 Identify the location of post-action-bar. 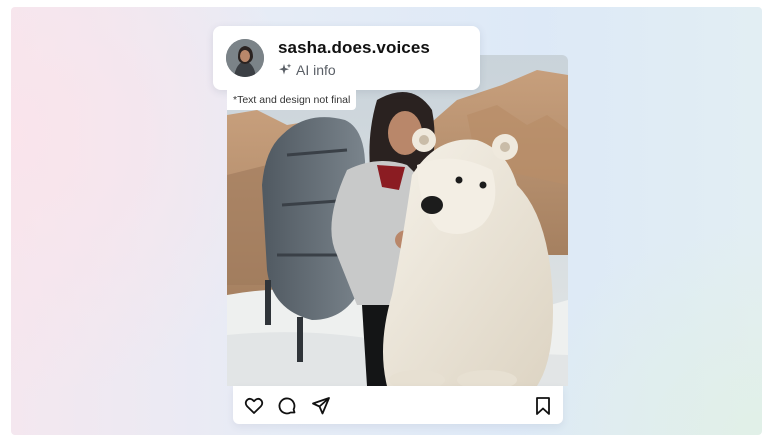
(398, 405).